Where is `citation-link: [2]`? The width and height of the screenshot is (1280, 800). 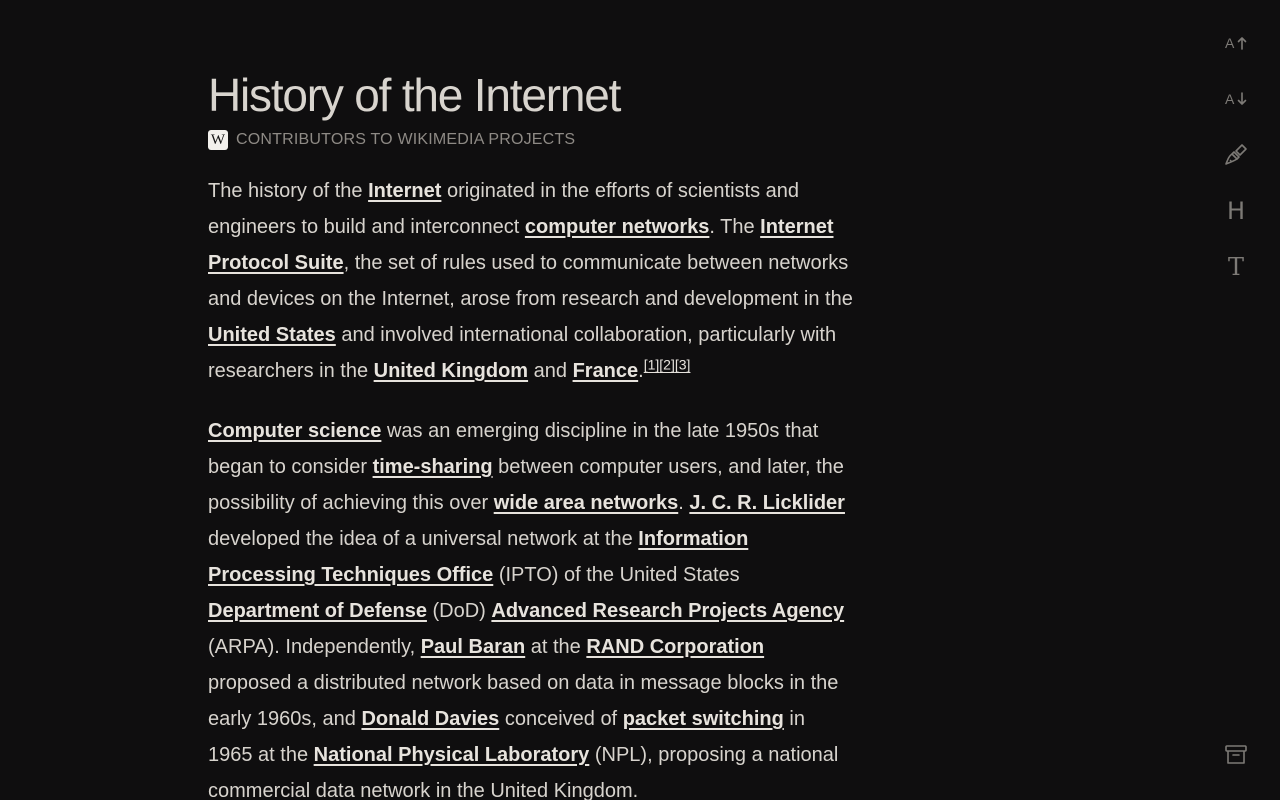
citation-link: [2] is located at coordinates (667, 364).